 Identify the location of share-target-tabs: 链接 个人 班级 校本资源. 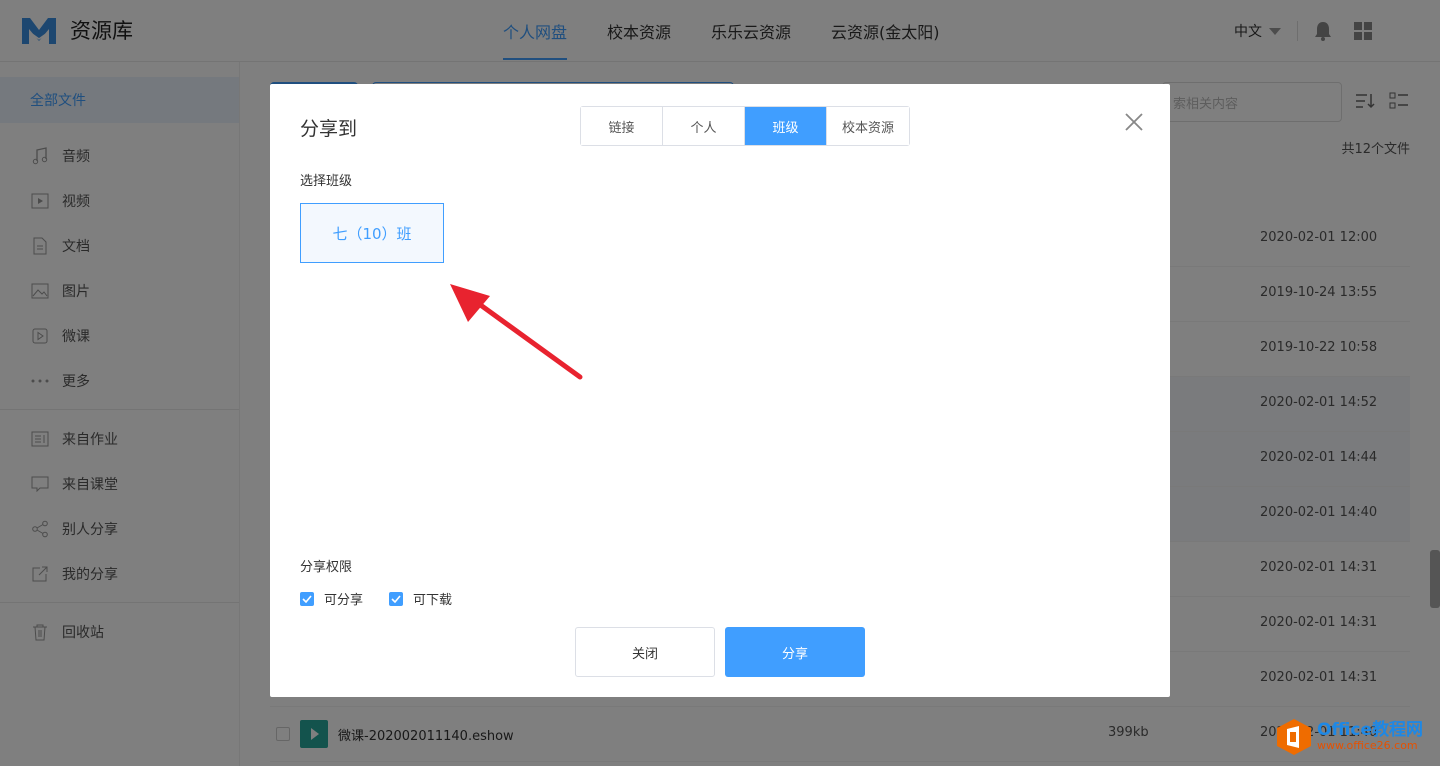
(745, 126).